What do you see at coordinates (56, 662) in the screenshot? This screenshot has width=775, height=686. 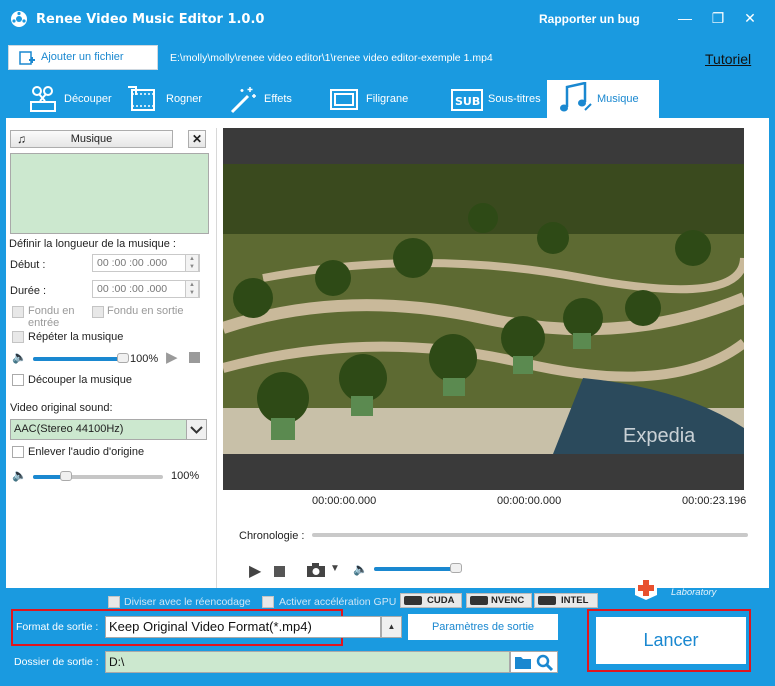 I see `folder-label: Dossier de sortie :` at bounding box center [56, 662].